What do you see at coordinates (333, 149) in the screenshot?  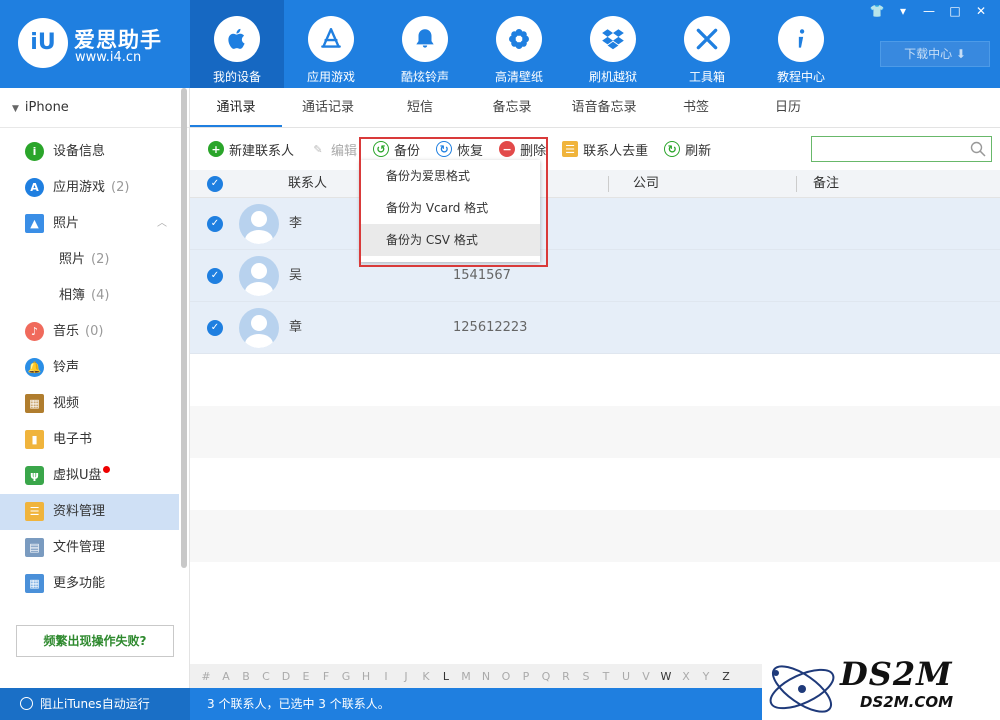 I see `edit-button: ✎ 编辑` at bounding box center [333, 149].